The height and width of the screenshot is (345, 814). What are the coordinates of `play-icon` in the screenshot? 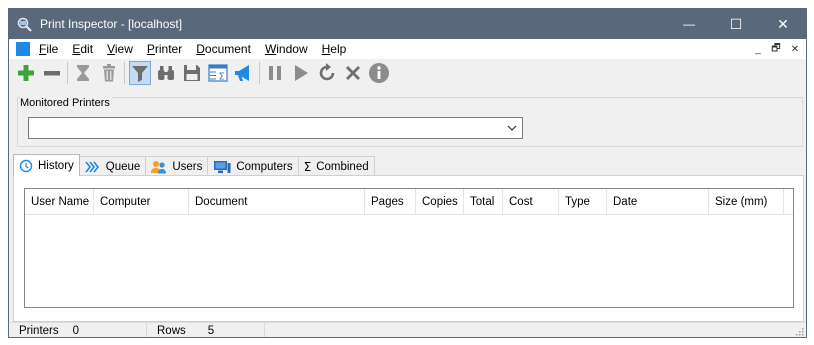 It's located at (301, 73).